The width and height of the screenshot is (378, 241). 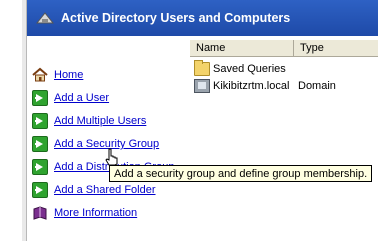 I want to click on list-item: Kikibitzrtm.local Domain, so click(x=284, y=86).